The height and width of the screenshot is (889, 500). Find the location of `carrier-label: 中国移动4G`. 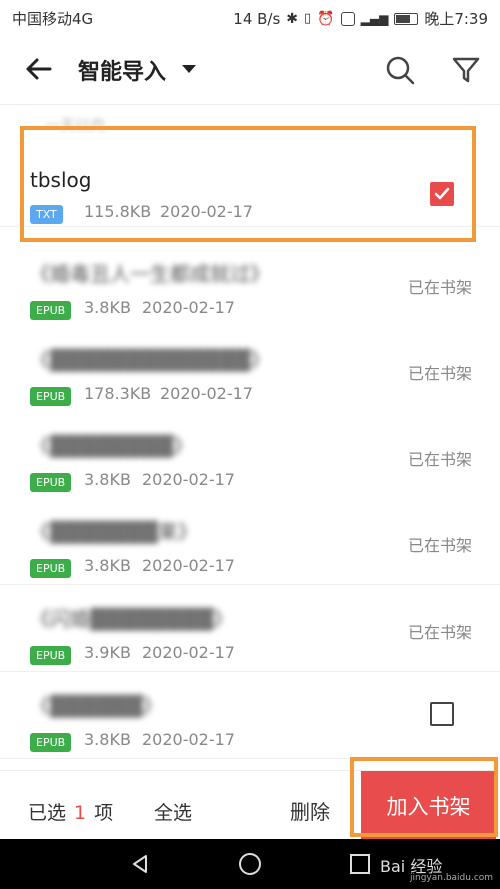

carrier-label: 中国移动4G is located at coordinates (53, 19).